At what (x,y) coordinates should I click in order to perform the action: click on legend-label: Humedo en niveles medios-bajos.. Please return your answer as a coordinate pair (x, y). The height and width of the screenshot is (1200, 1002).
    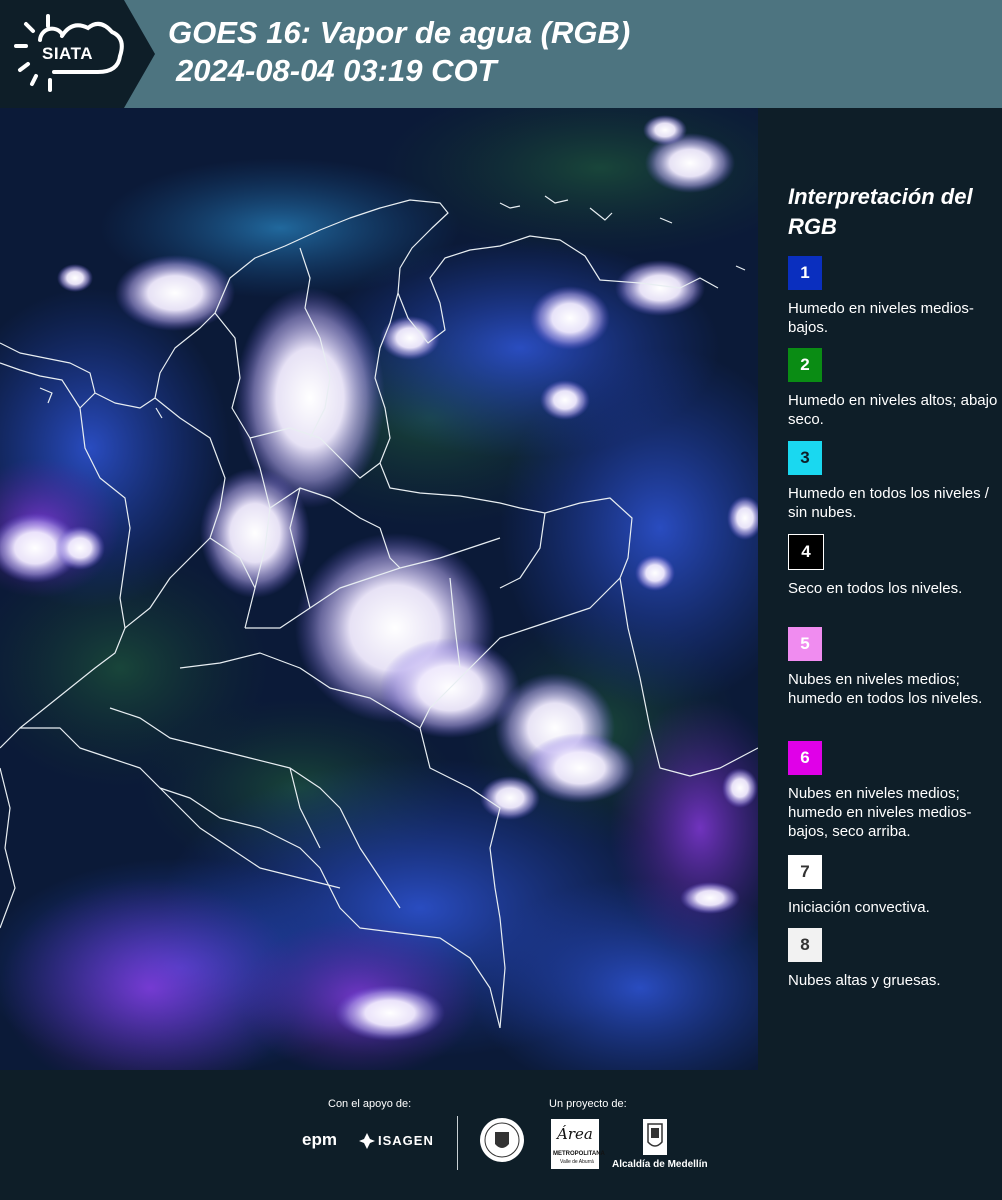
    Looking at the image, I should click on (881, 318).